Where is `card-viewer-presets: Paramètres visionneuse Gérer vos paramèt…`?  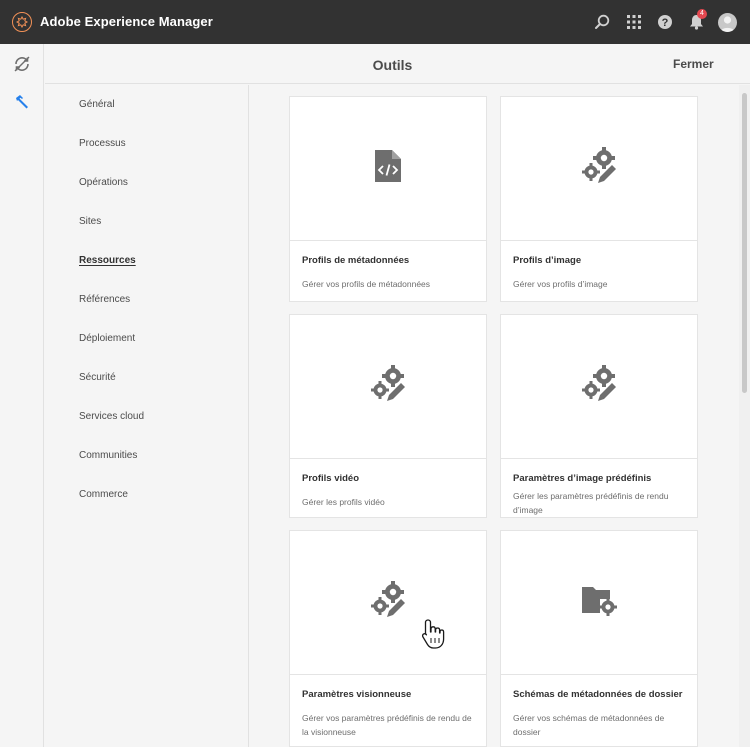 card-viewer-presets: Paramètres visionneuse Gérer vos paramèt… is located at coordinates (388, 638).